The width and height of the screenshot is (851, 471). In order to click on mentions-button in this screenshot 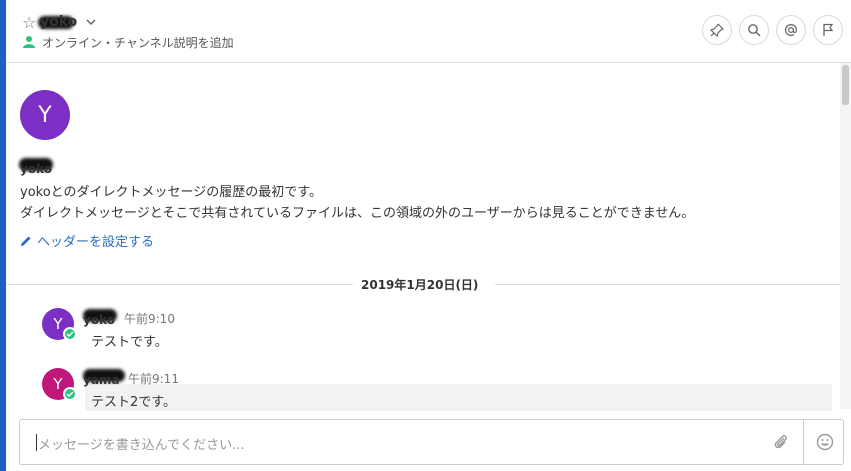, I will do `click(791, 30)`.